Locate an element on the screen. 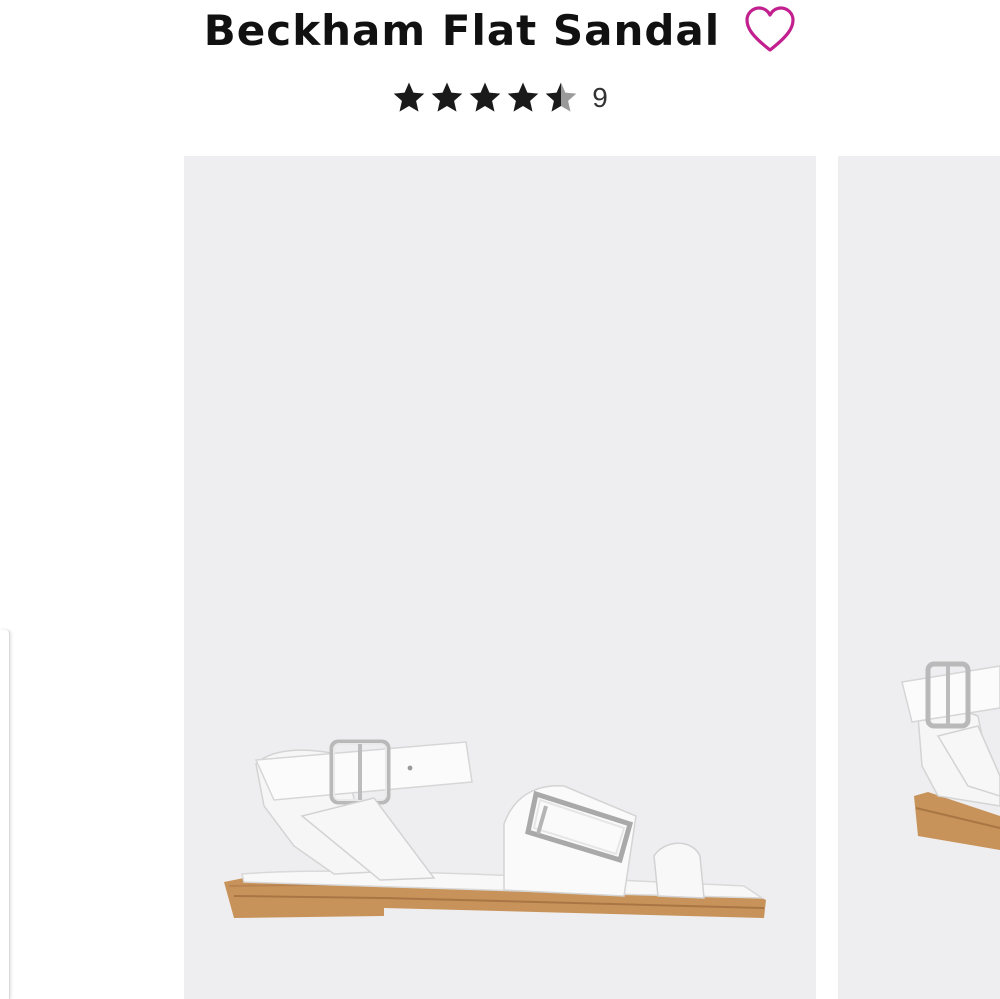 This screenshot has height=999, width=1000. heart-icon is located at coordinates (770, 30).